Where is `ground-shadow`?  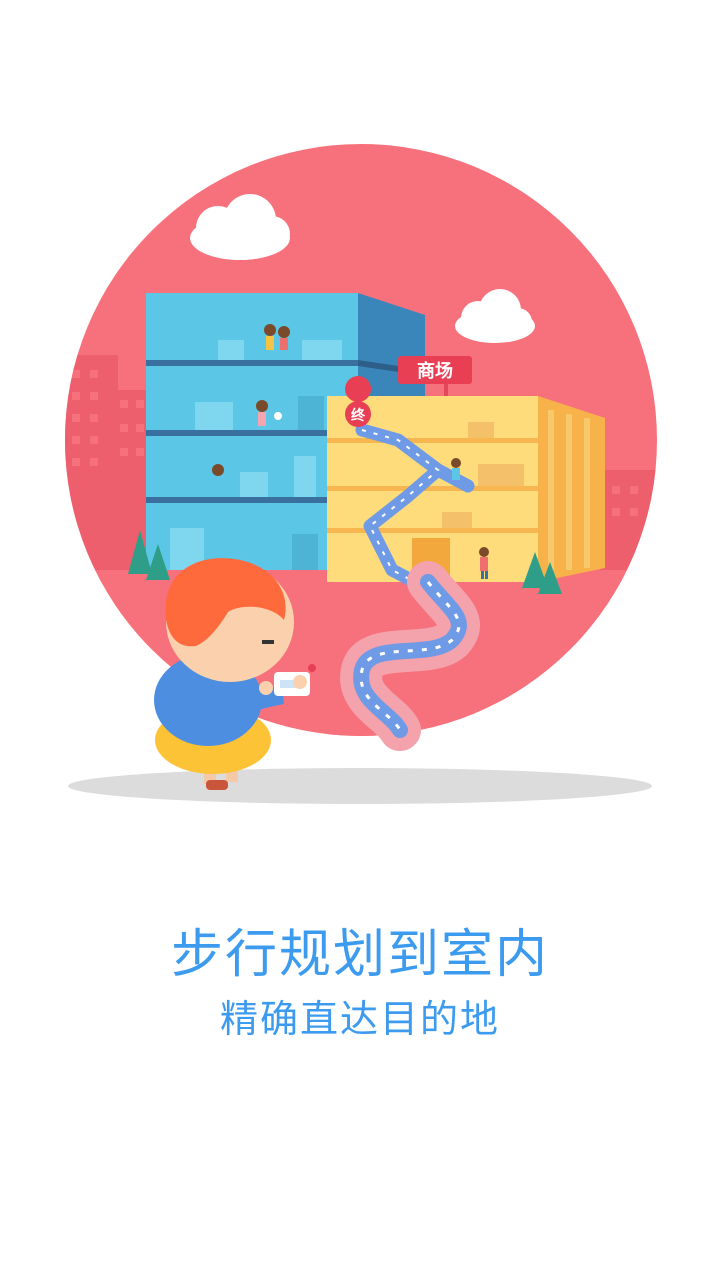 ground-shadow is located at coordinates (360, 786).